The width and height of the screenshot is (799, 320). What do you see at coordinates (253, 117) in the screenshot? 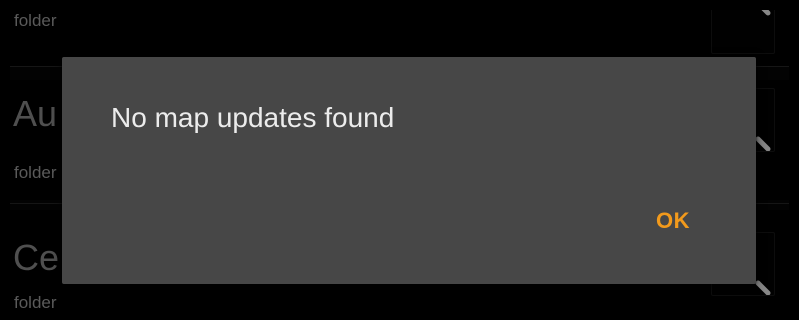
I see `dialog-message: No map updates found` at bounding box center [253, 117].